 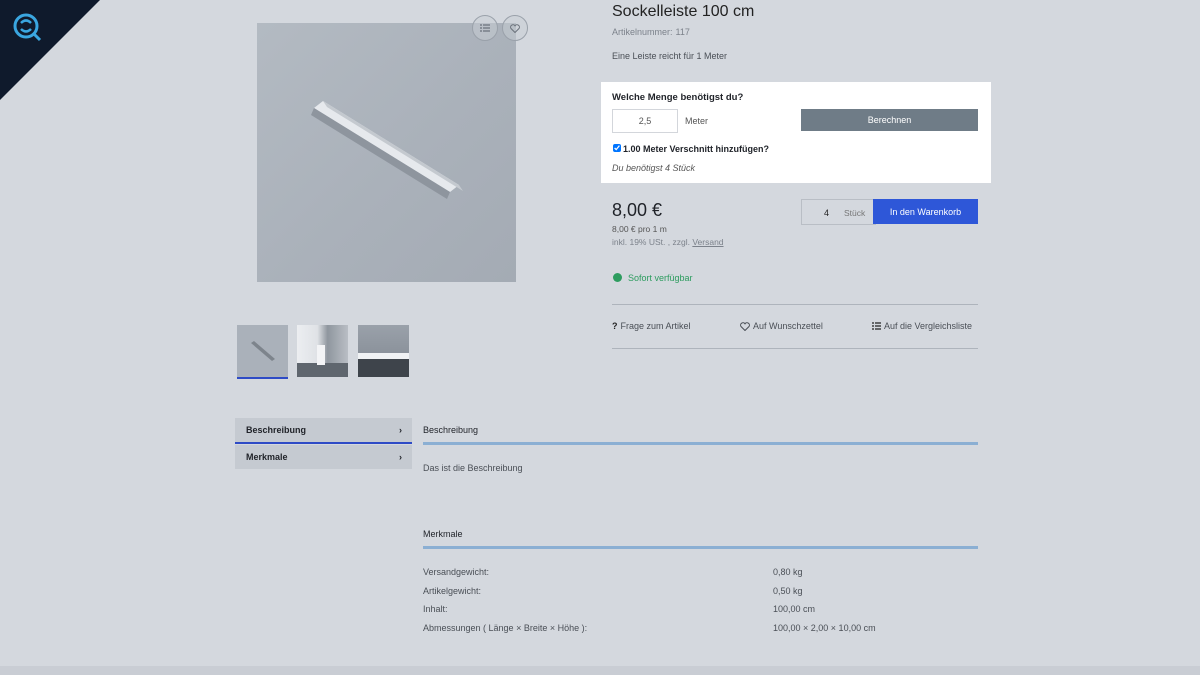 What do you see at coordinates (925, 211) in the screenshot?
I see `add-to-cart-button: In den Warenkorb` at bounding box center [925, 211].